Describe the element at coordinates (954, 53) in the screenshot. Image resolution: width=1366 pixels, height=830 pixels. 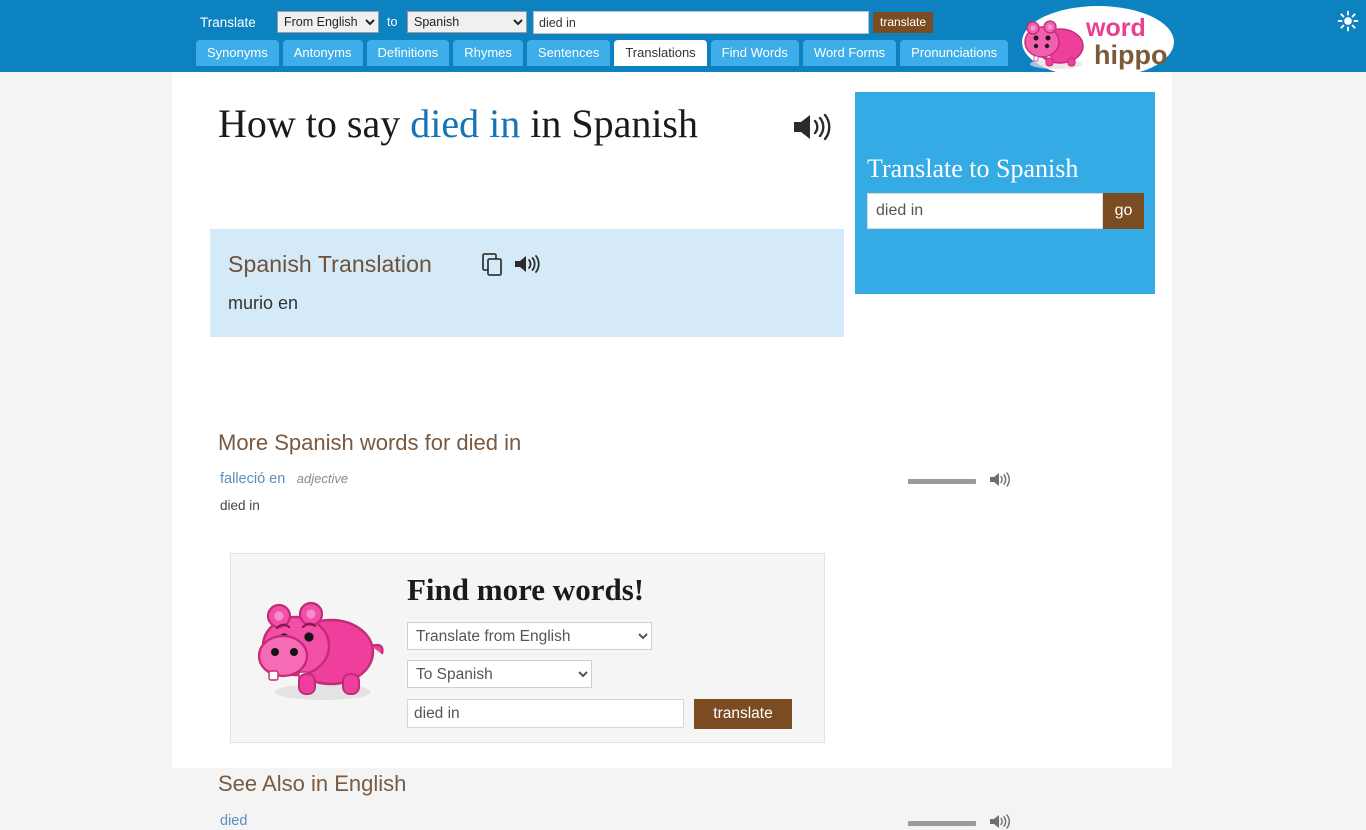
I see `tab-pronunciations: Pronunciations` at that location.